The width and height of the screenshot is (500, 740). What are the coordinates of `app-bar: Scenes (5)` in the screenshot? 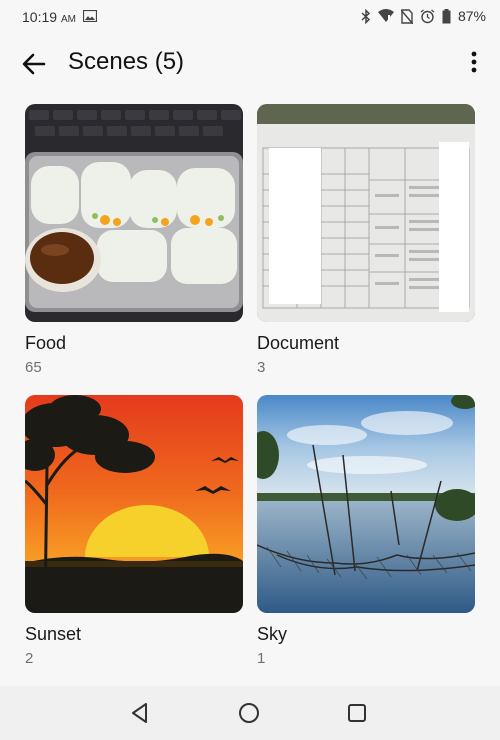 It's located at (250, 64).